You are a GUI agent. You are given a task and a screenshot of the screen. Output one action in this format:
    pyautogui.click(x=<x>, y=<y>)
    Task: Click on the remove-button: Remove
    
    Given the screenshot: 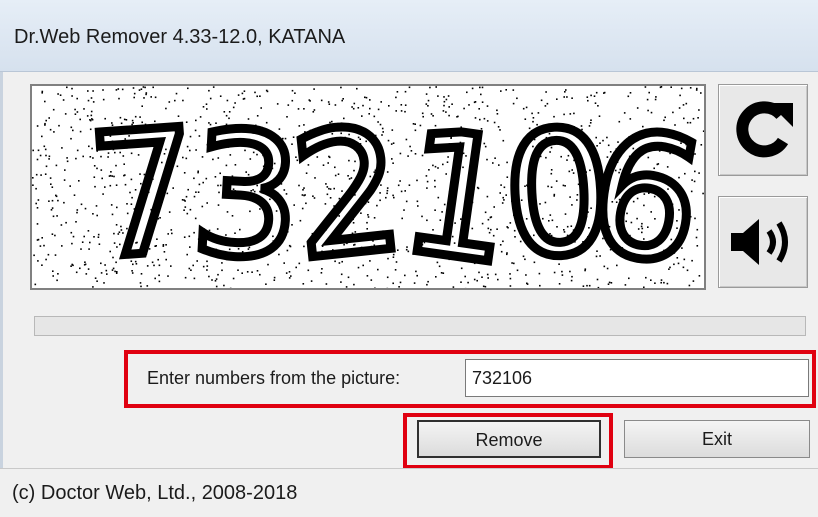 What is the action you would take?
    pyautogui.click(x=509, y=439)
    